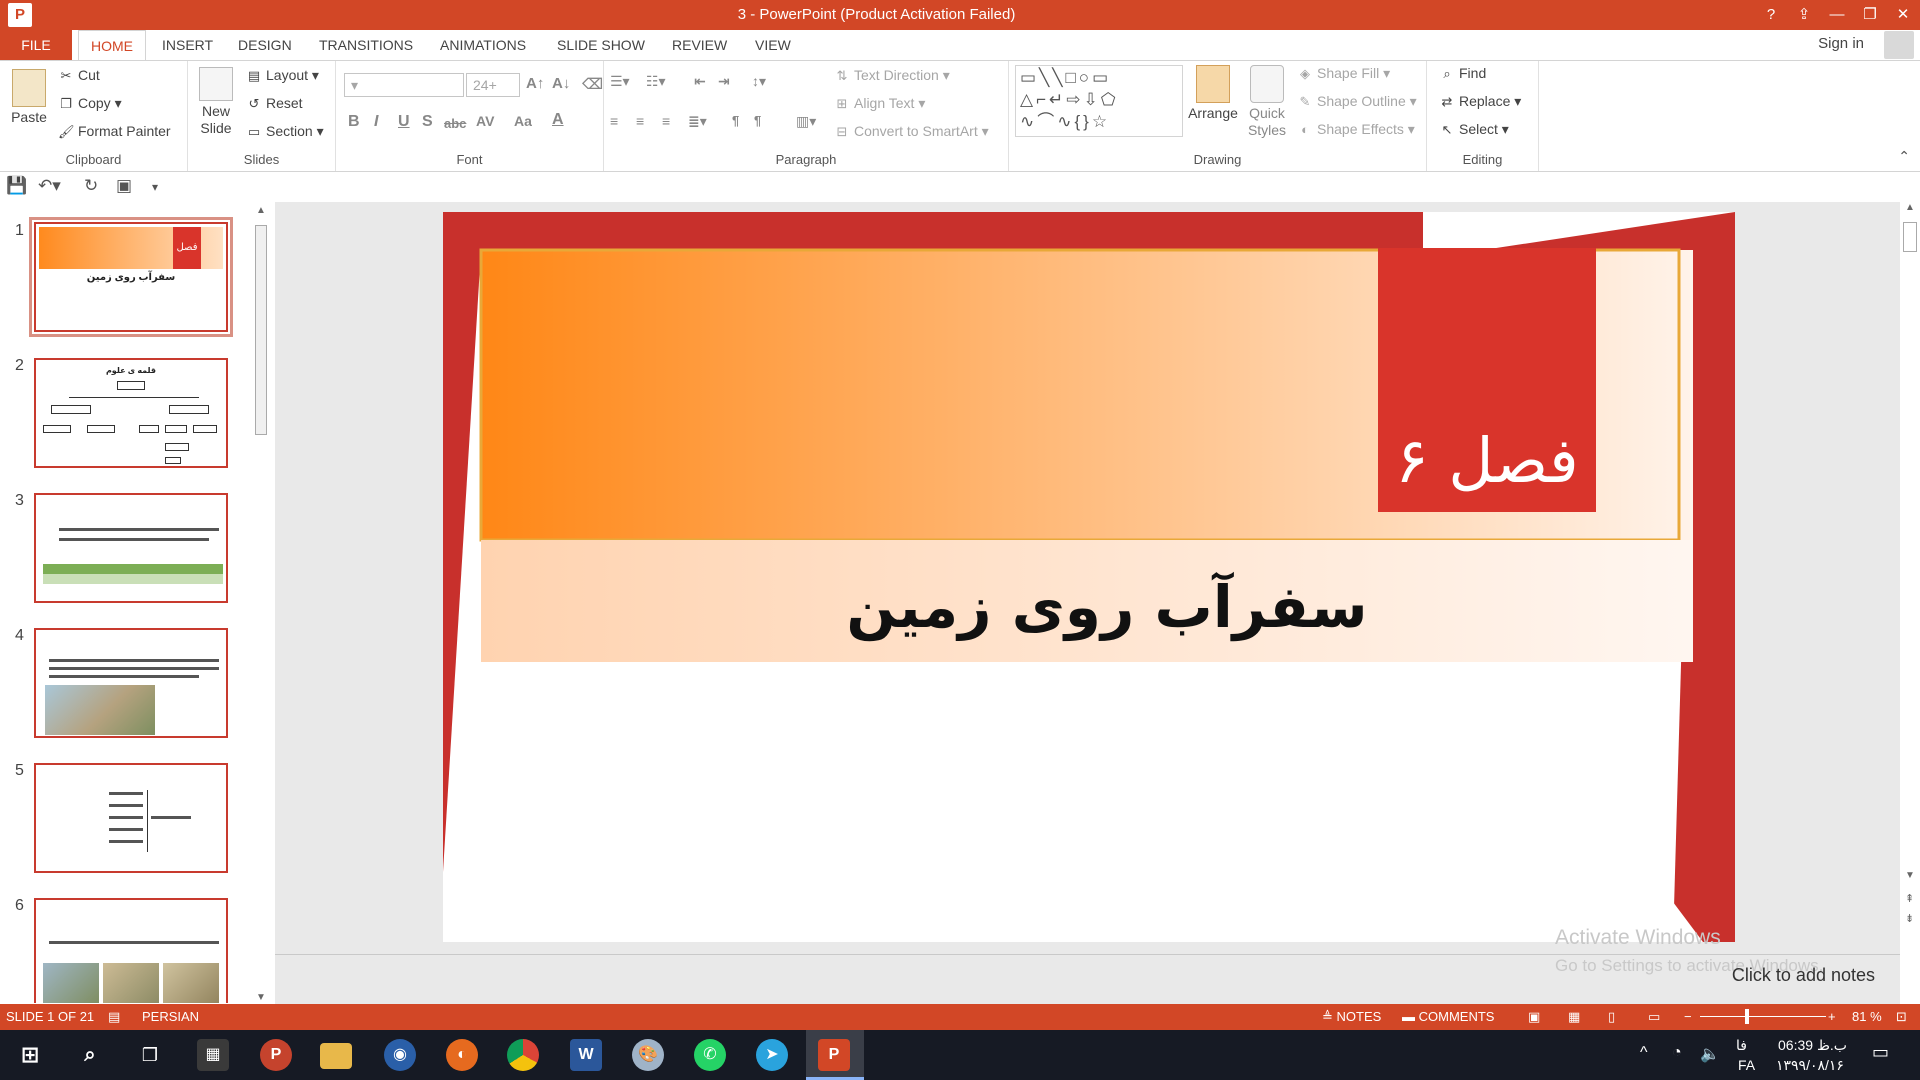  What do you see at coordinates (131, 277) in the screenshot?
I see `slide-thumbnail-1: فصل ۶ سفرآب روی زمین` at bounding box center [131, 277].